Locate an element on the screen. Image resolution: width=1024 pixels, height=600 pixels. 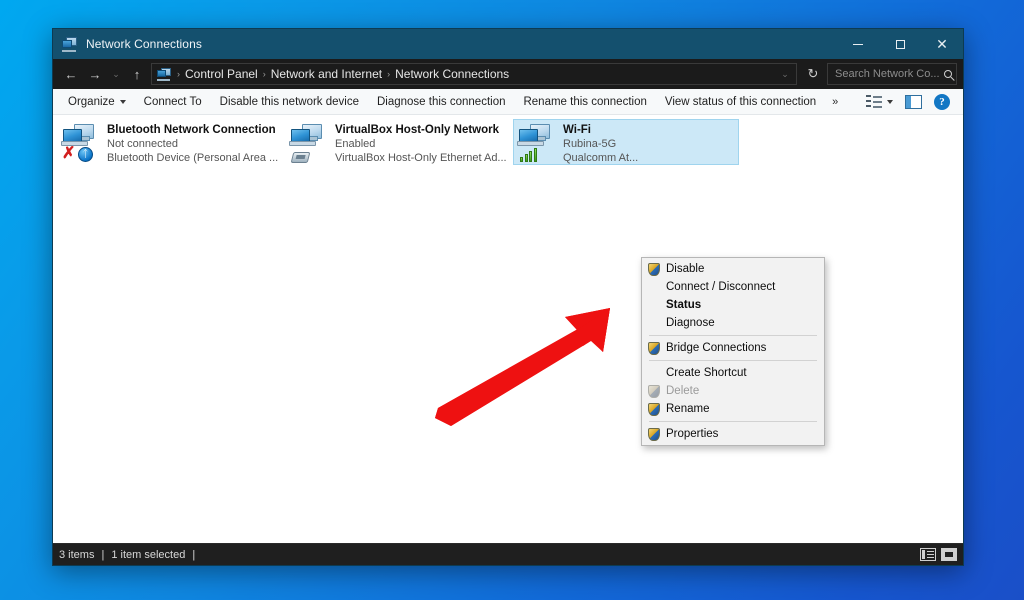
breadcrumb-item-control-panel: Control Panel is located at coordinates (221, 74).